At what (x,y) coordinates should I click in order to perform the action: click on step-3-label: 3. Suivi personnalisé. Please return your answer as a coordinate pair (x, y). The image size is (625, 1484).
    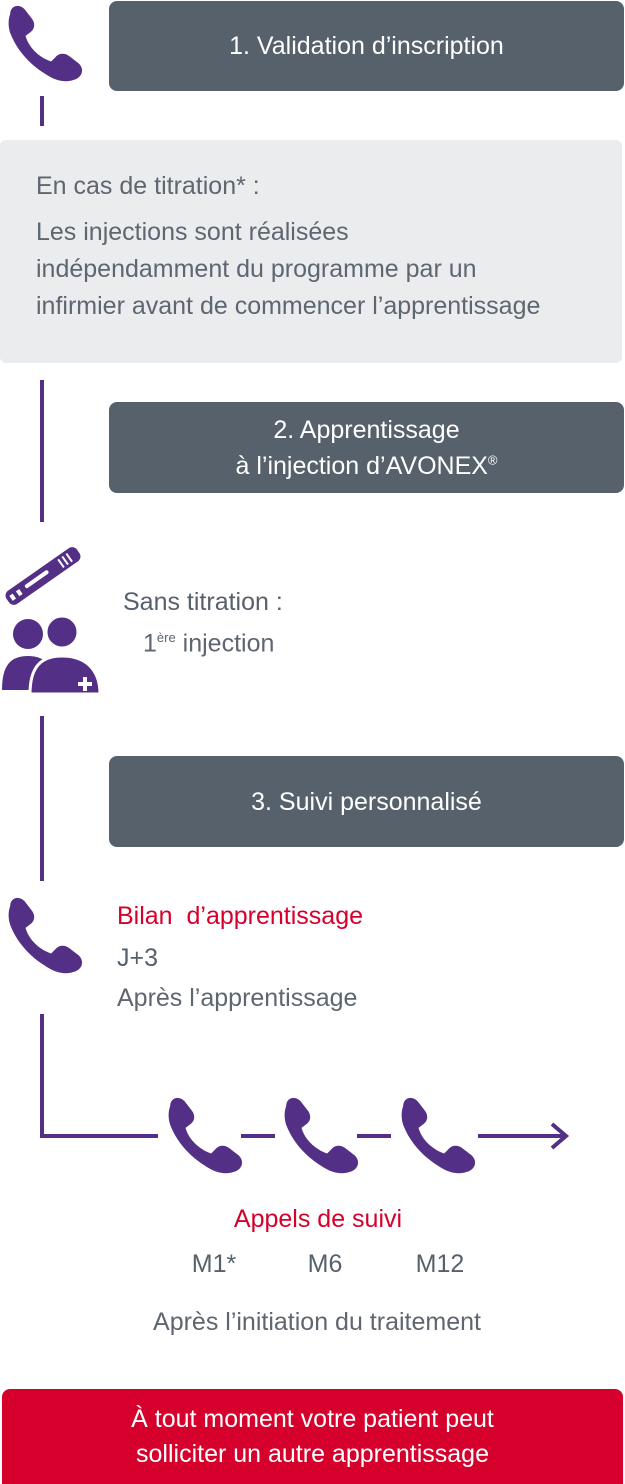
    Looking at the image, I should click on (366, 801).